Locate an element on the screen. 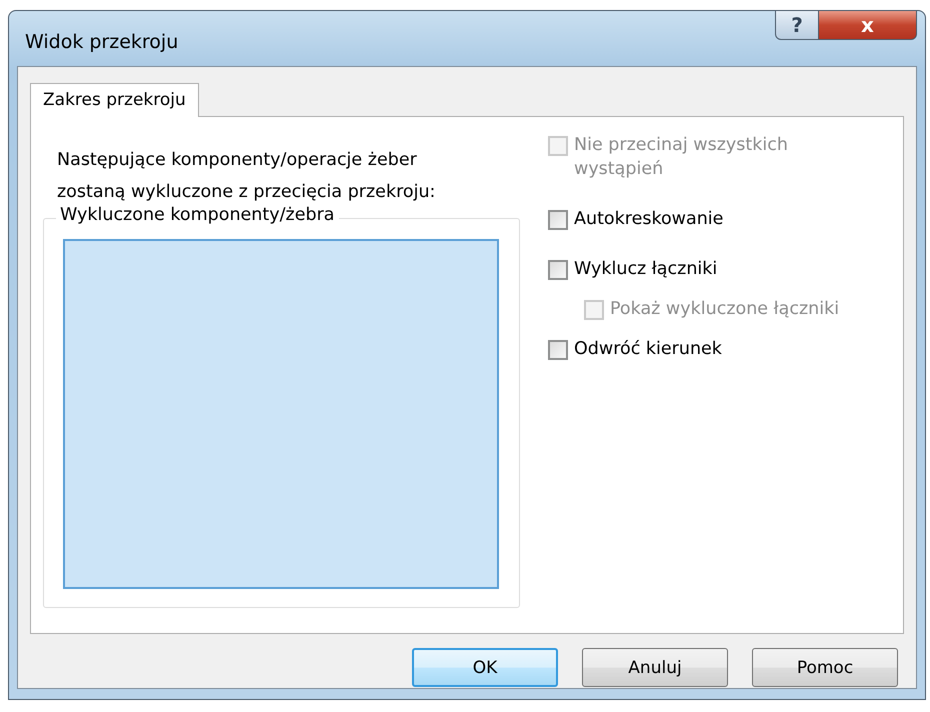 Image resolution: width=930 pixels, height=712 pixels. description-text: zostaną wykluczone z przecięcia przekroju: is located at coordinates (246, 192).